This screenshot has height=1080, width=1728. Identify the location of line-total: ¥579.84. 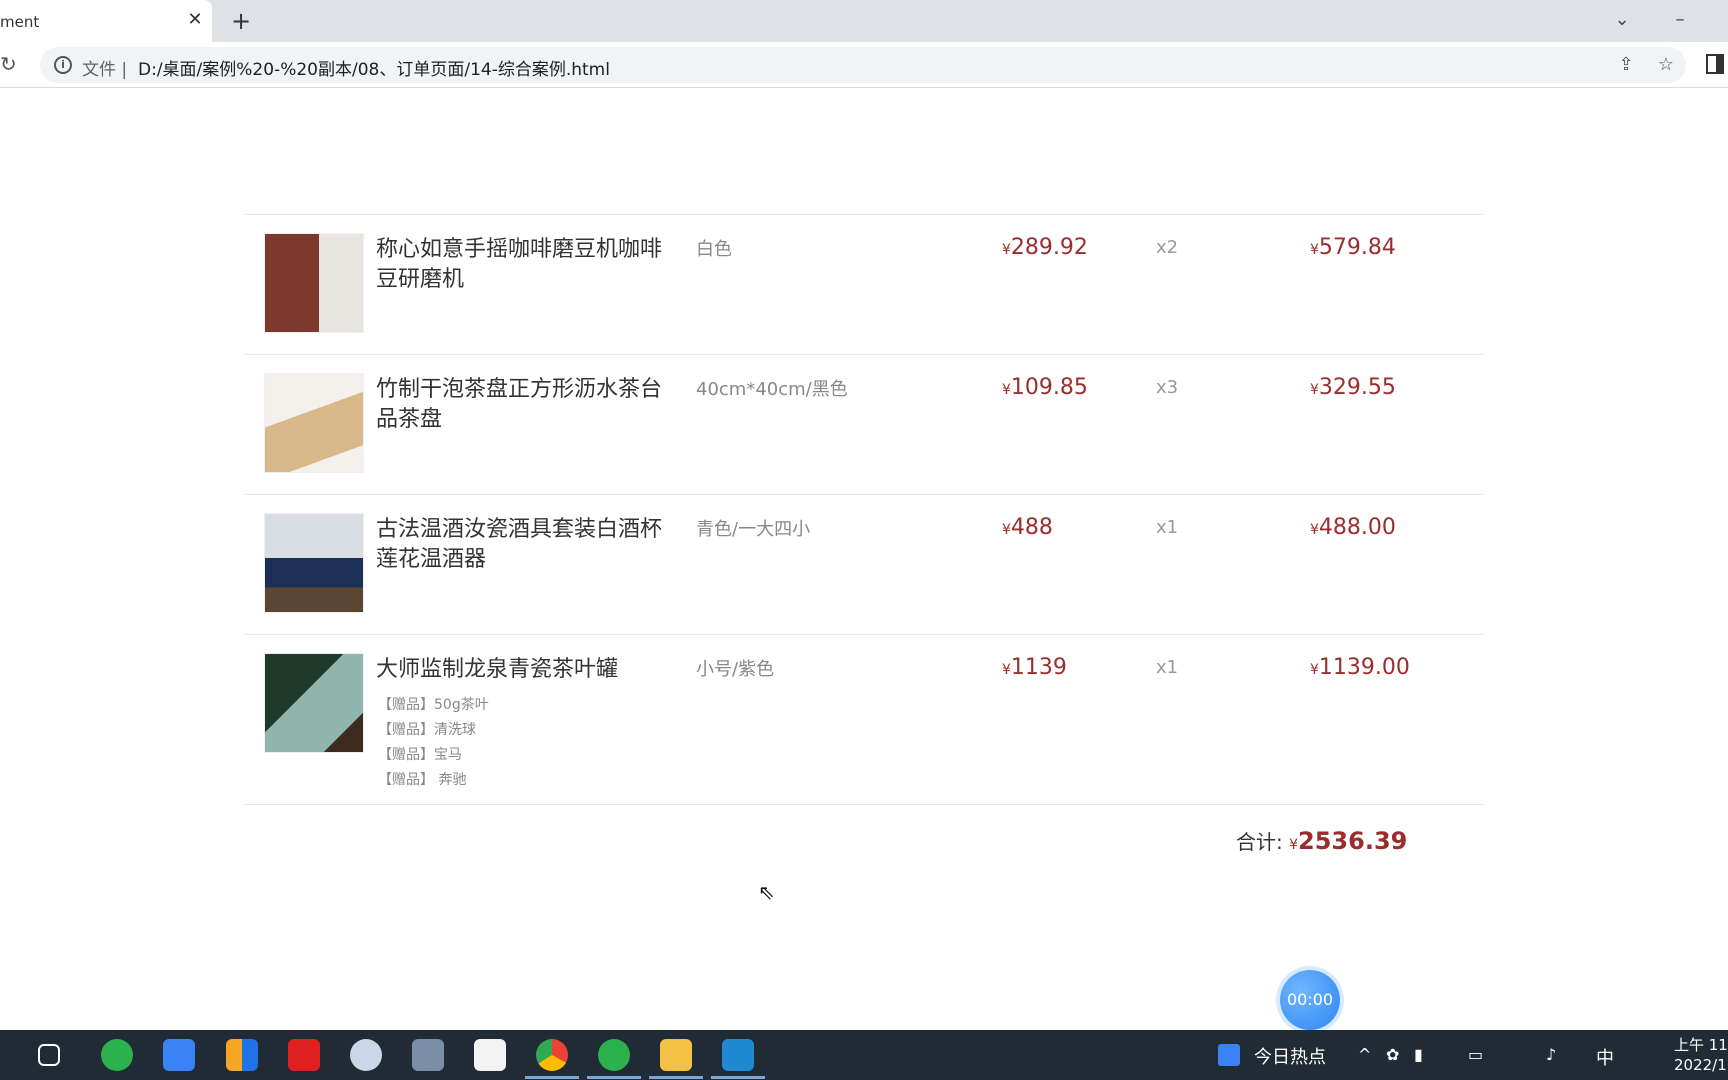
(1353, 247).